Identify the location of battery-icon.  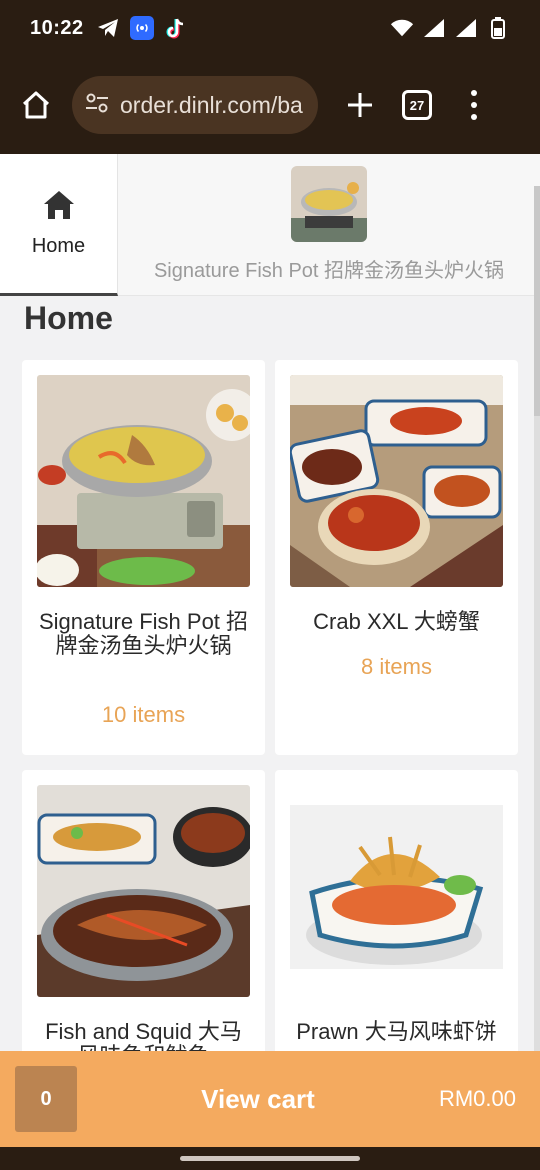
(498, 28).